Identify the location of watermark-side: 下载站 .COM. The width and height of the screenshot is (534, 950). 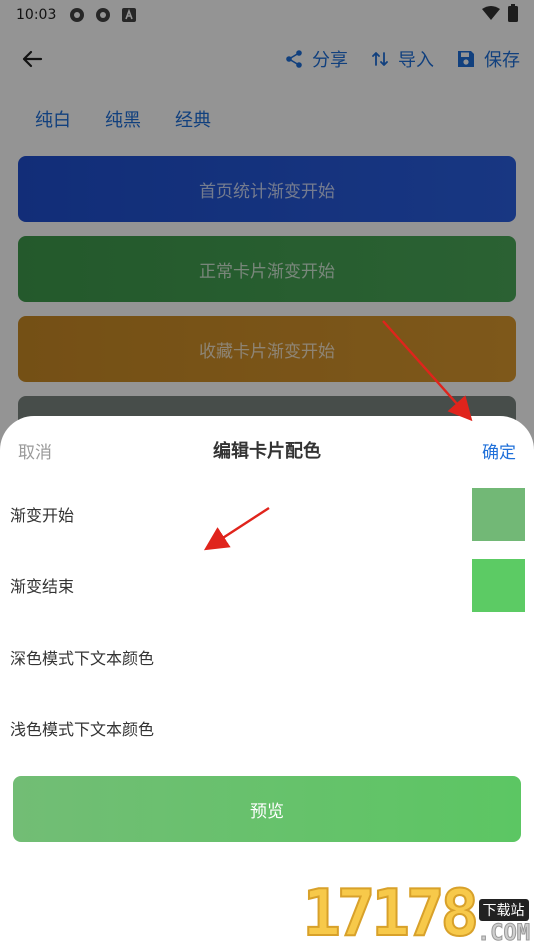
(504, 923).